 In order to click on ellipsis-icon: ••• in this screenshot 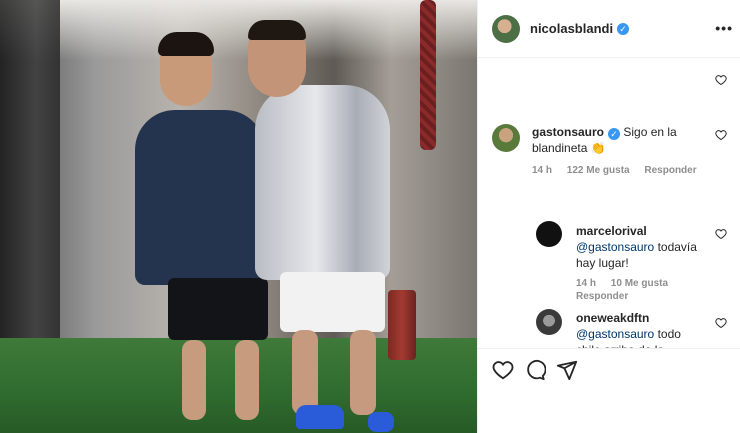, I will do `click(724, 28)`.